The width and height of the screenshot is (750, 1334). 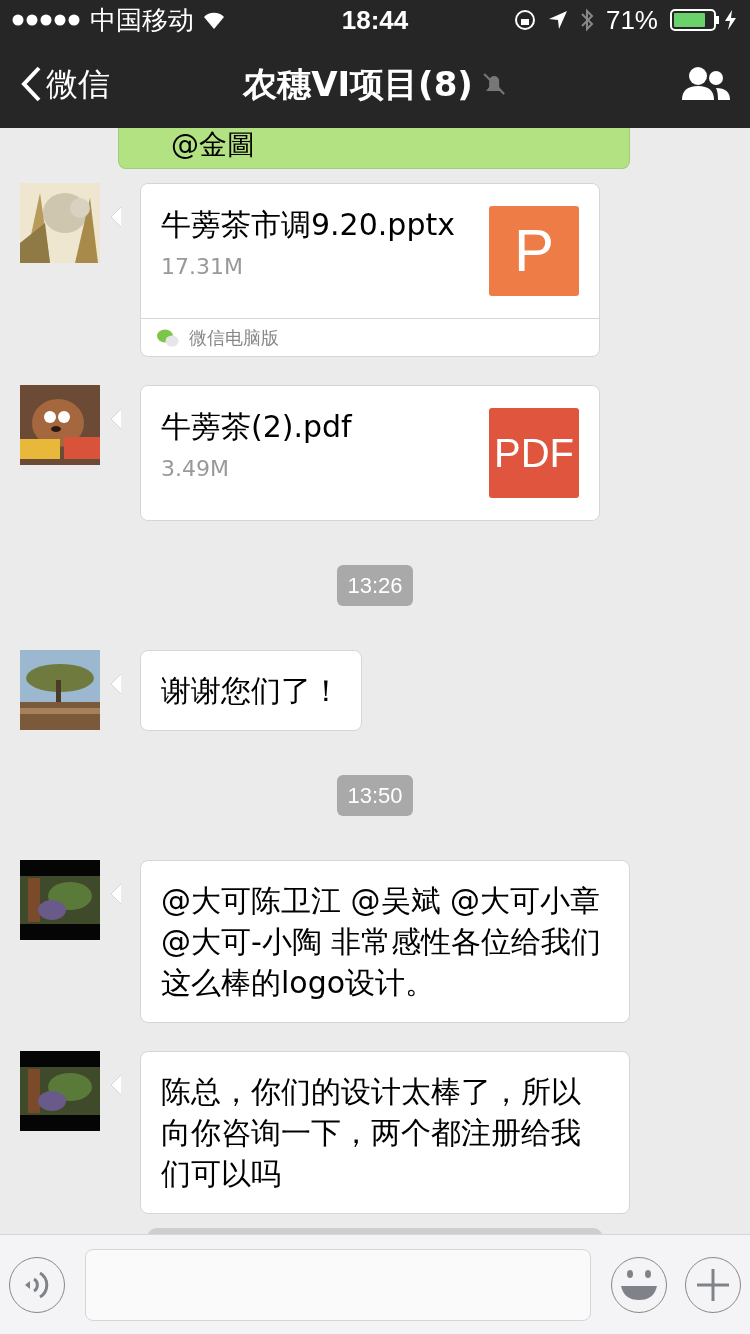 What do you see at coordinates (308, 225) in the screenshot?
I see `file-name: 牛蒡茶市调9.20.pptx` at bounding box center [308, 225].